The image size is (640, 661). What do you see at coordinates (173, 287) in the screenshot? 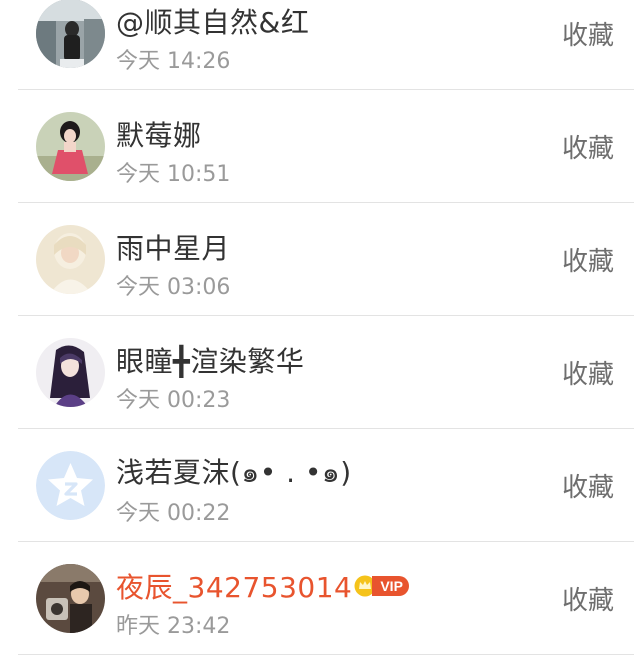
I see `timestamp: 今天 03:06` at bounding box center [173, 287].